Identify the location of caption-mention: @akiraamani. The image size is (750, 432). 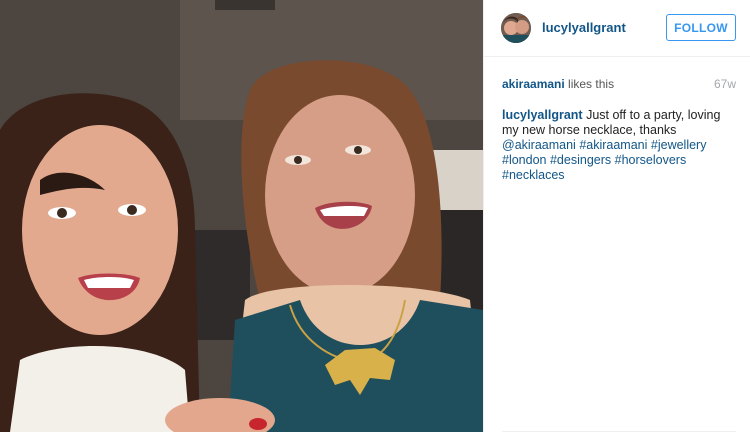
(539, 145).